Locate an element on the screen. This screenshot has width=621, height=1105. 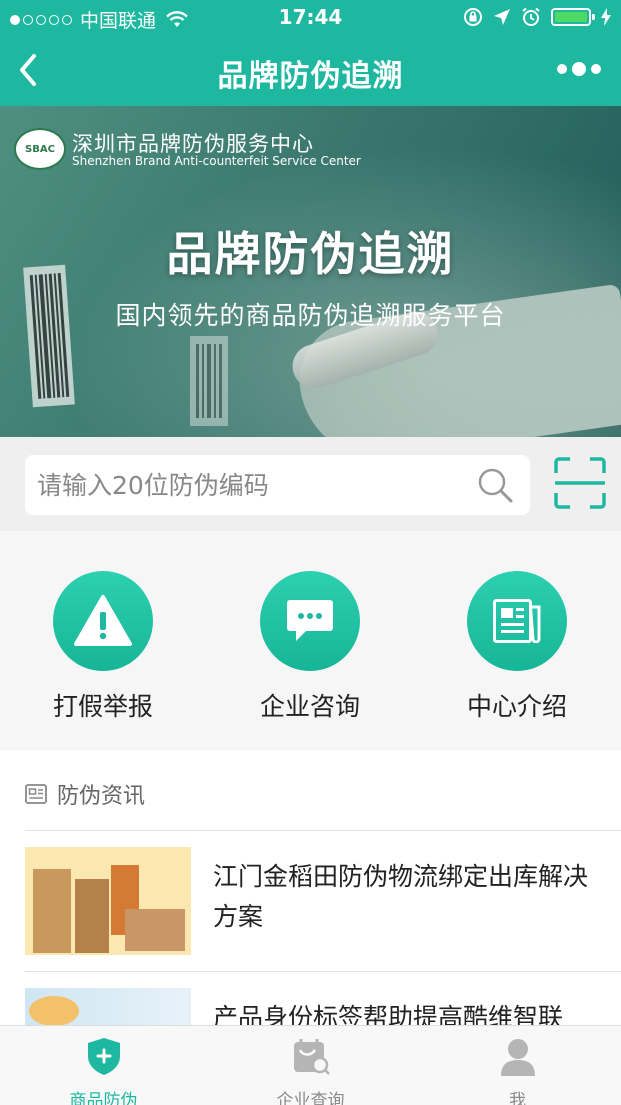
search-input is located at coordinates (252, 485).